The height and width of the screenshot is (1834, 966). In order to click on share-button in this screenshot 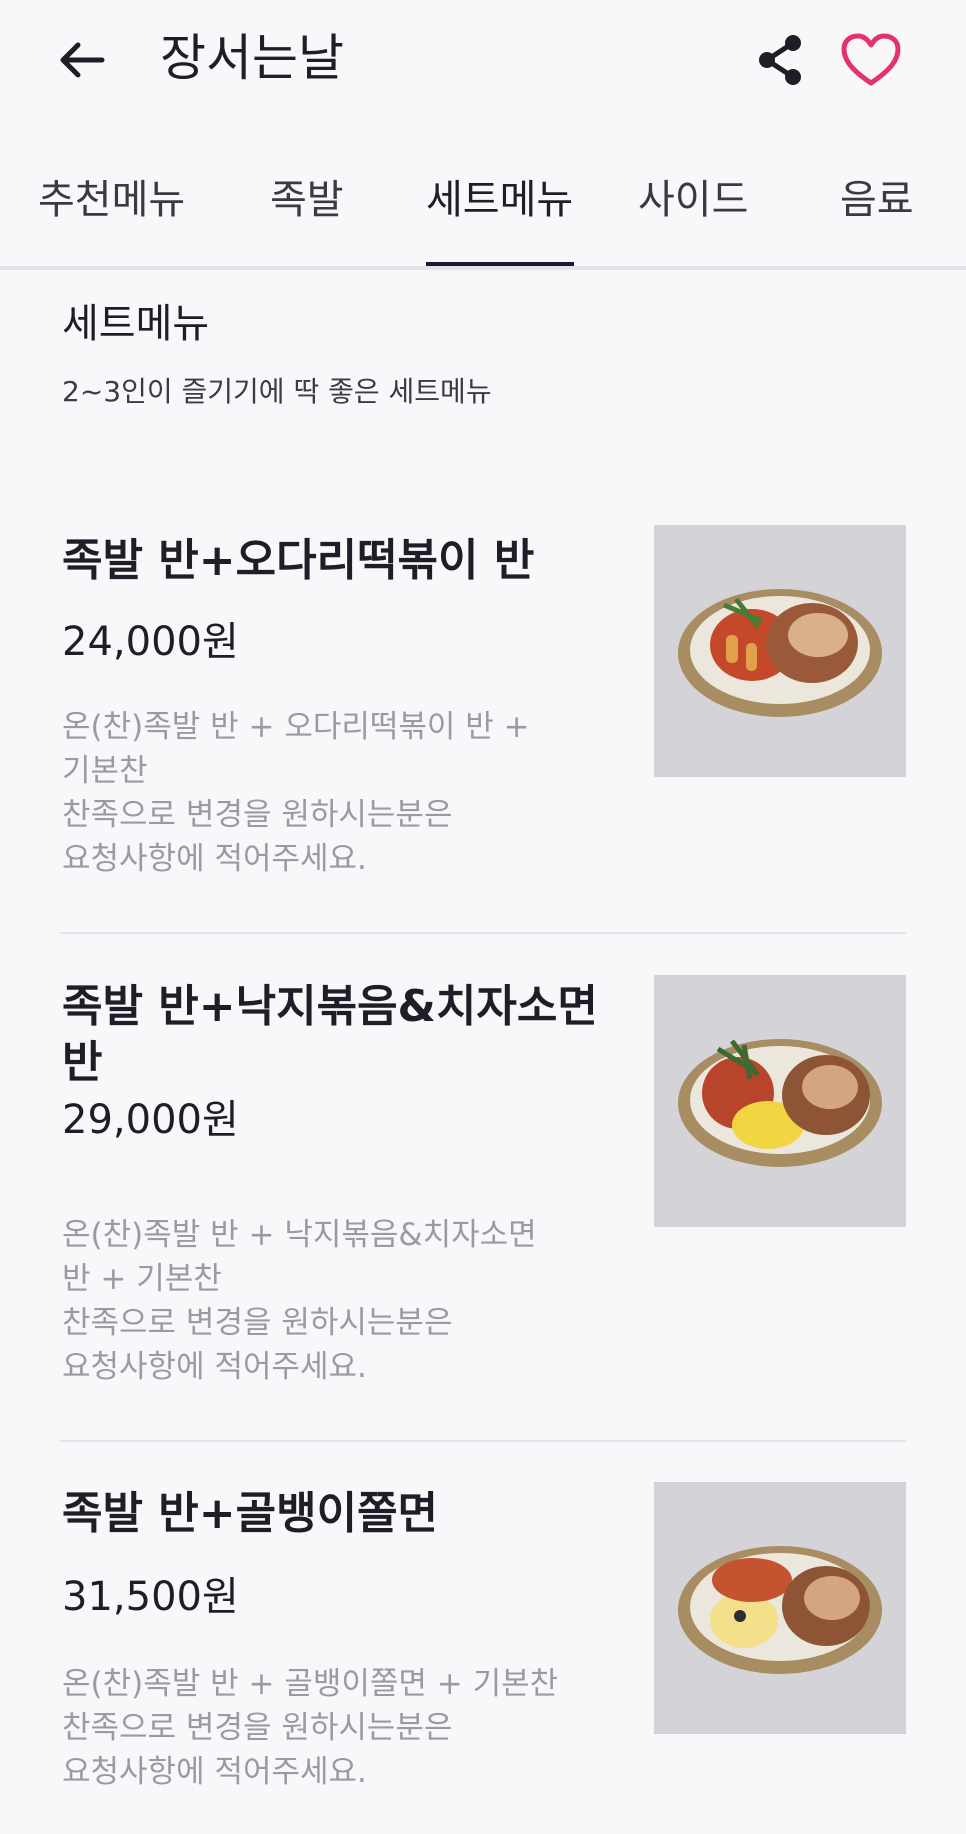, I will do `click(780, 60)`.